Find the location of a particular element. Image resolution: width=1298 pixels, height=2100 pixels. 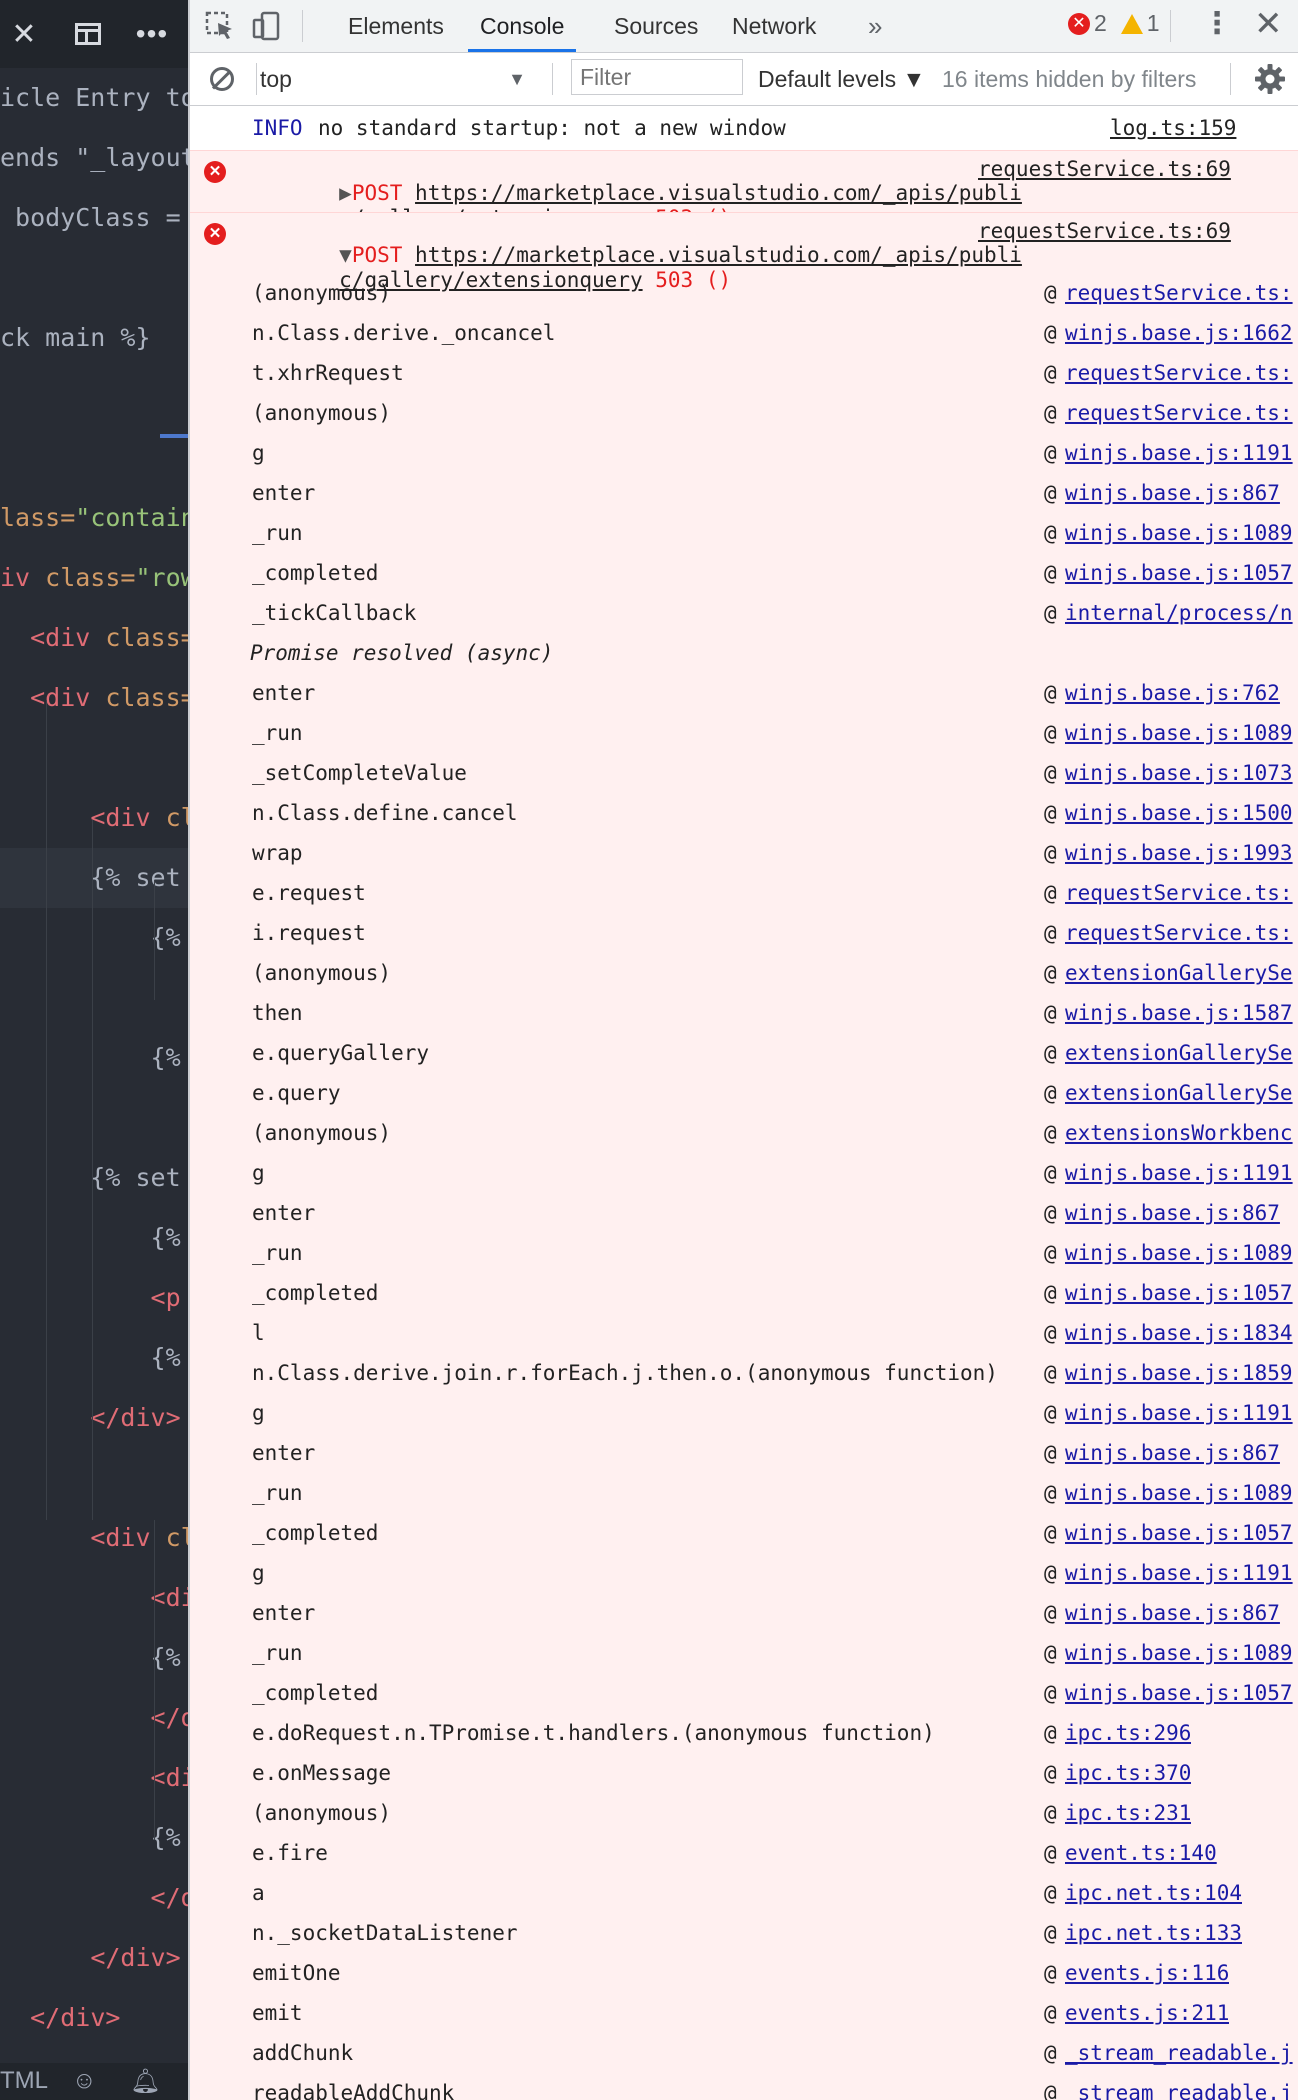

smiley-feedback-icon: ☺ is located at coordinates (84, 2081).